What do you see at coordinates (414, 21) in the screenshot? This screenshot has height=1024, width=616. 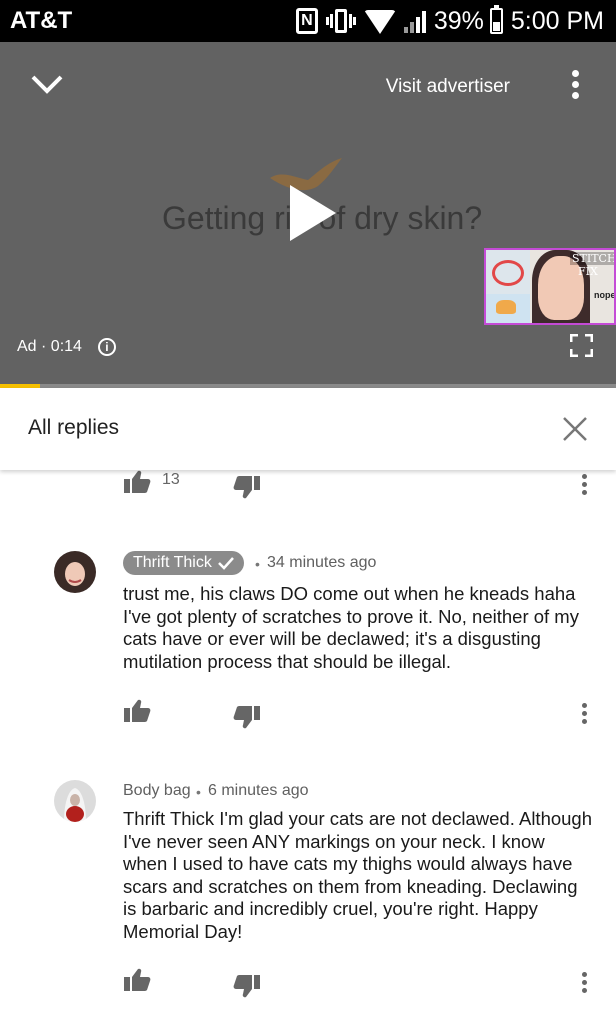 I see `signal-icon` at bounding box center [414, 21].